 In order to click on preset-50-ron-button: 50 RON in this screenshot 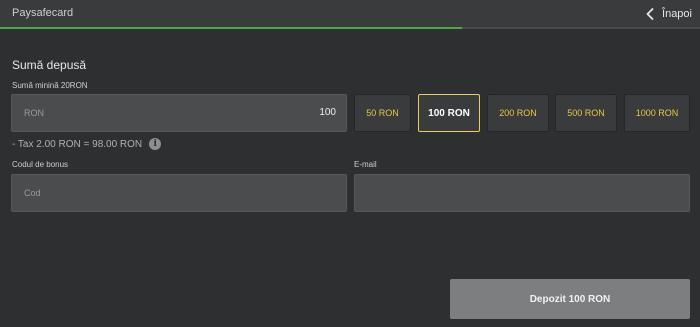, I will do `click(382, 113)`.